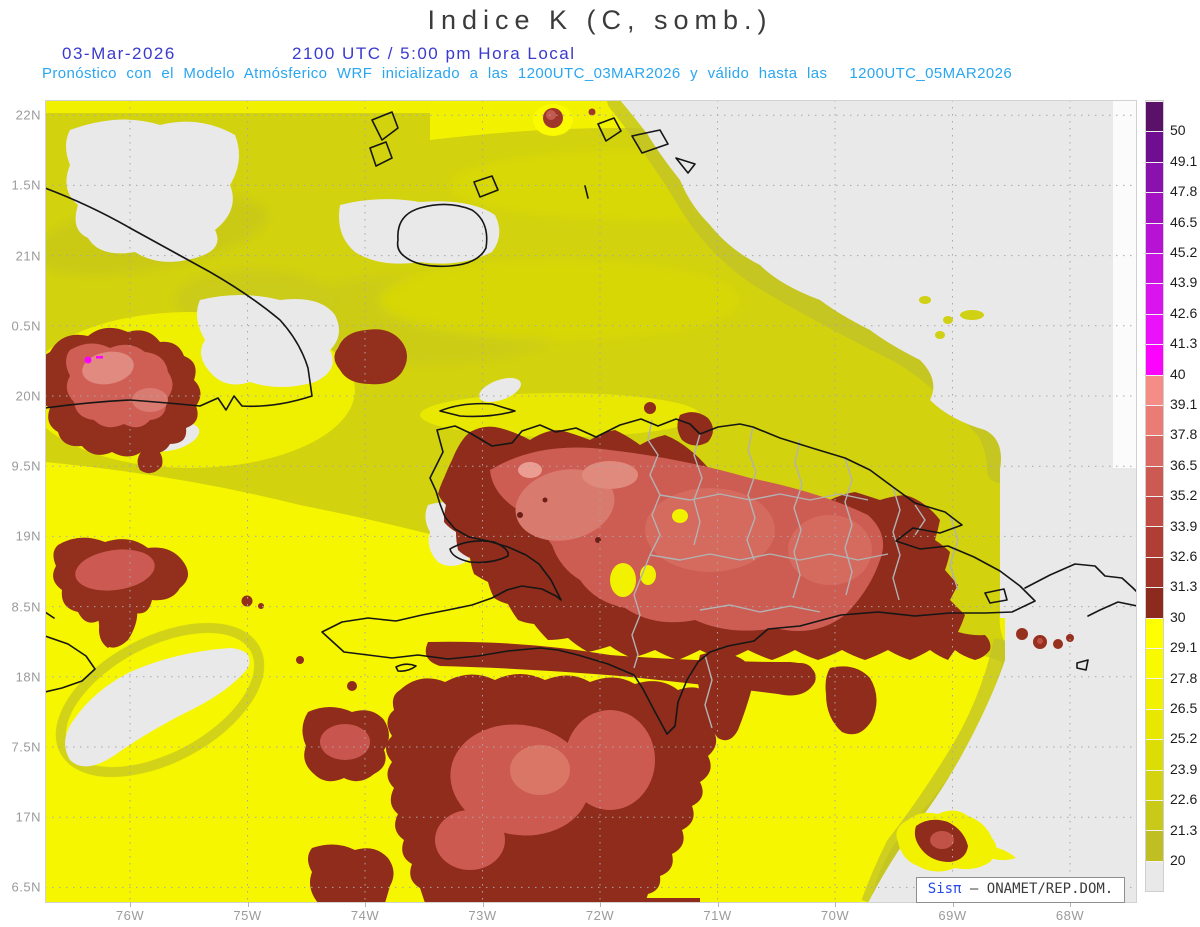  What do you see at coordinates (1184, 768) in the screenshot?
I see `colorbar-tick-label: 23.9` at bounding box center [1184, 768].